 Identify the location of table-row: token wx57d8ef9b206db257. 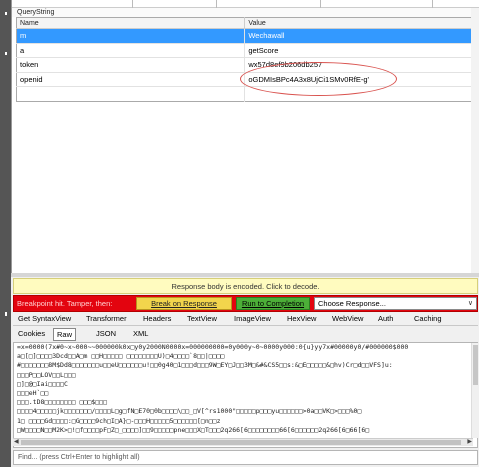
(246, 65).